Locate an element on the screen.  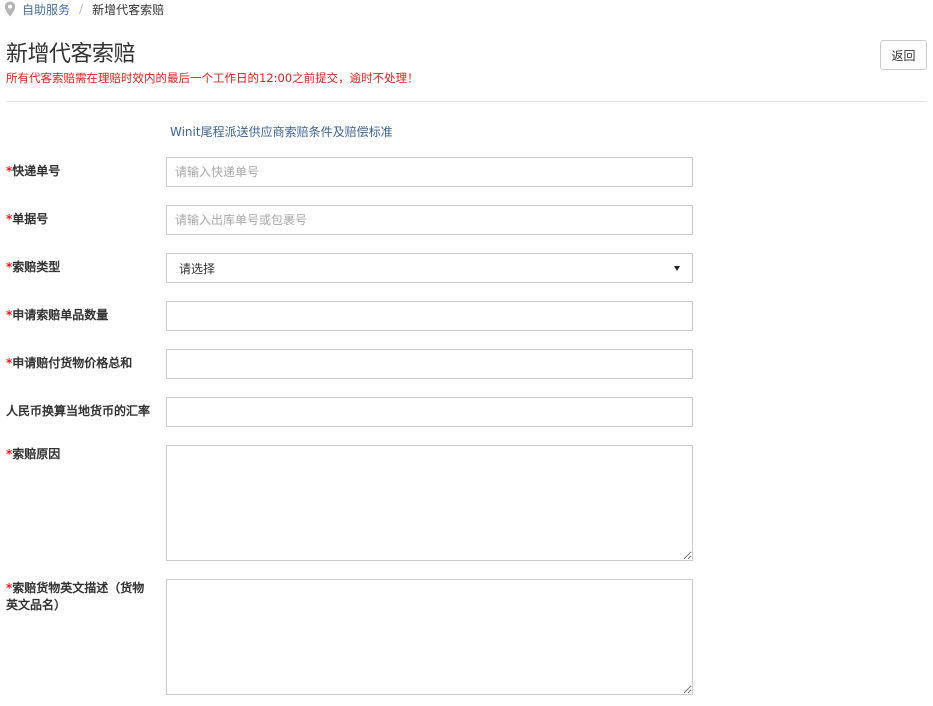
breadcrumb-current: 新增代客索赔 is located at coordinates (128, 9).